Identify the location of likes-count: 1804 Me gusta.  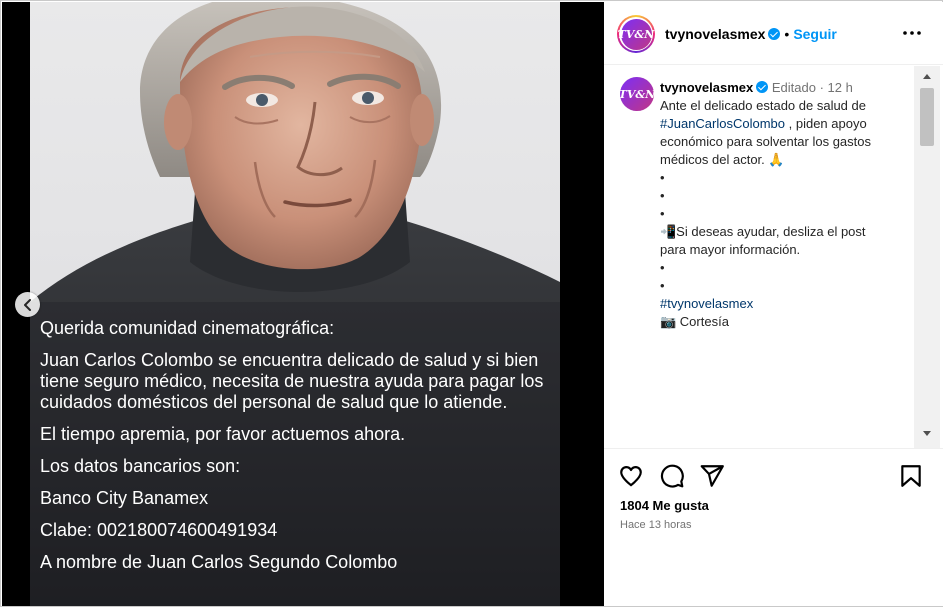
(664, 505).